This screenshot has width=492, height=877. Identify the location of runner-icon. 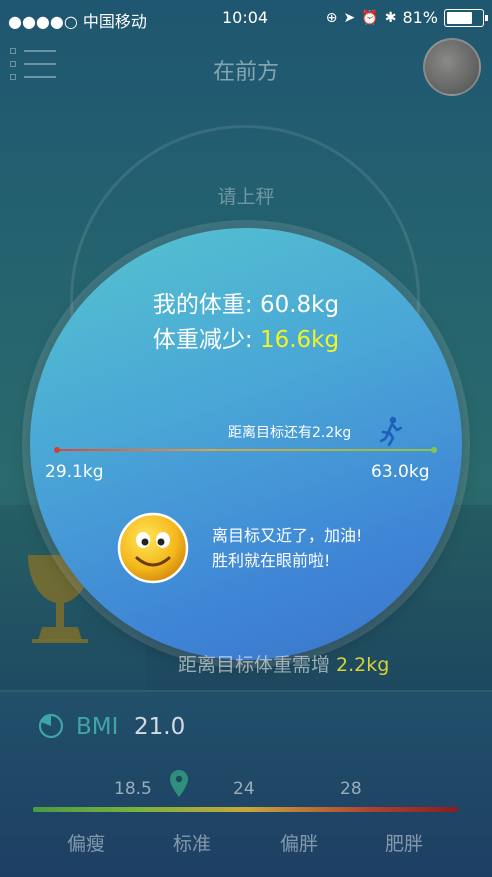
(391, 431).